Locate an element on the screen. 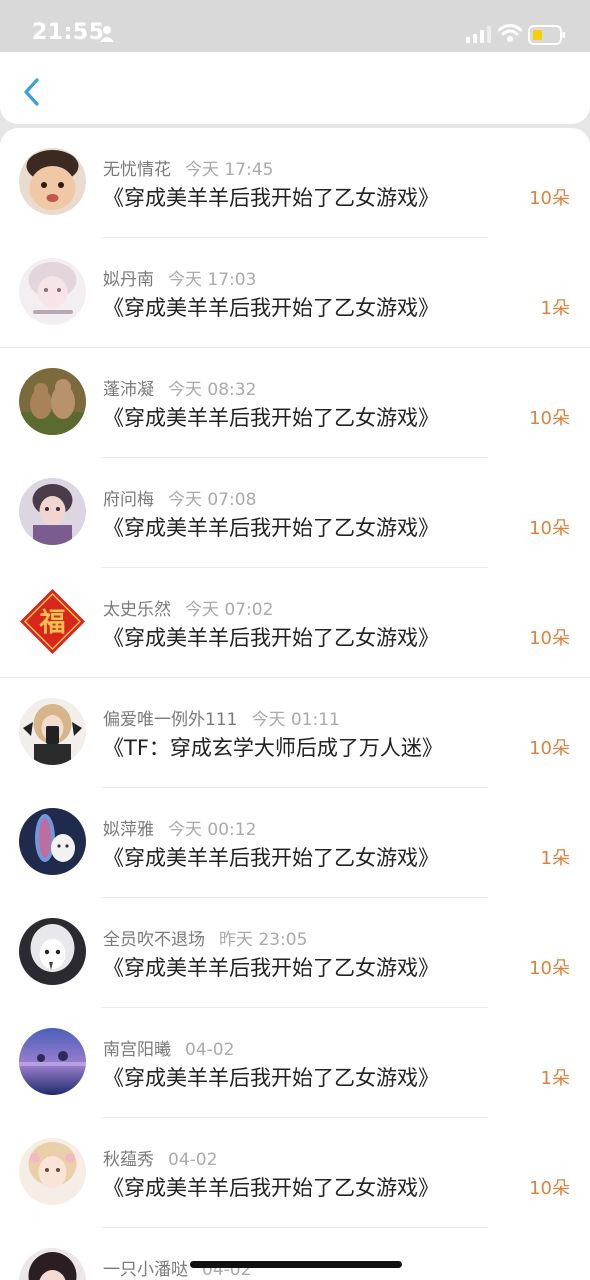 This screenshot has height=1280, width=590. list-item: 蓬沛凝 今天 08:32 《穿成美羊羊后我开始了乙女游戏》 10朵 is located at coordinates (295, 403).